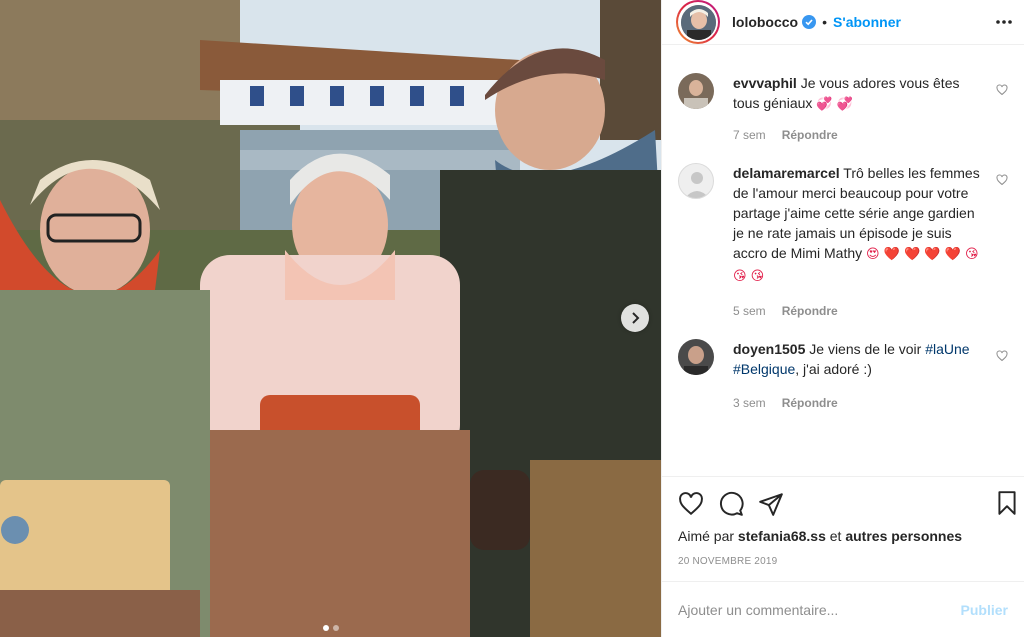 The width and height of the screenshot is (1024, 637). I want to click on hashtag-link: #Belgique, so click(764, 369).